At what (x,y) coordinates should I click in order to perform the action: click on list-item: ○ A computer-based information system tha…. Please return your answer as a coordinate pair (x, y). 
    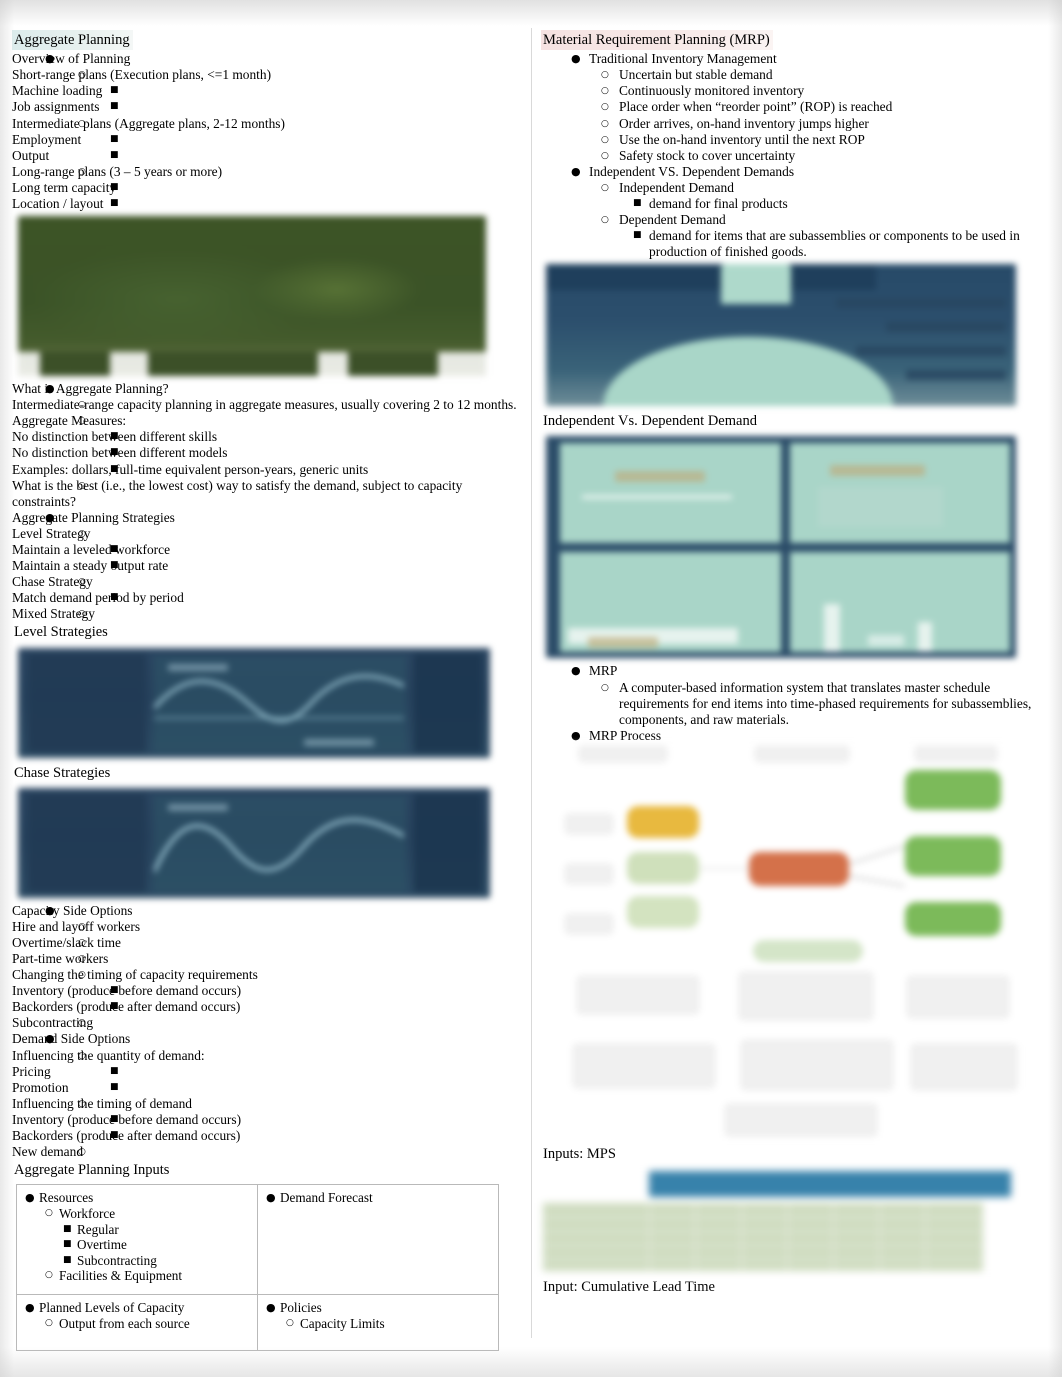
    Looking at the image, I should click on (794, 704).